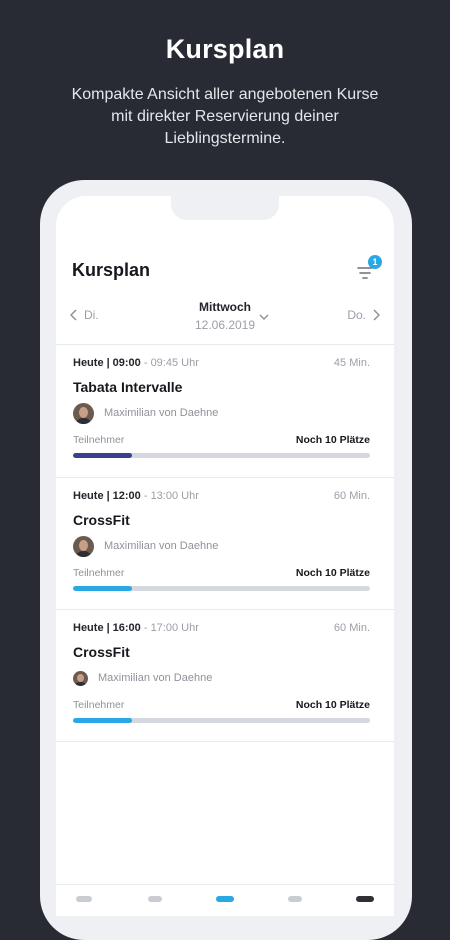  I want to click on next-day-label: Do., so click(356, 315).